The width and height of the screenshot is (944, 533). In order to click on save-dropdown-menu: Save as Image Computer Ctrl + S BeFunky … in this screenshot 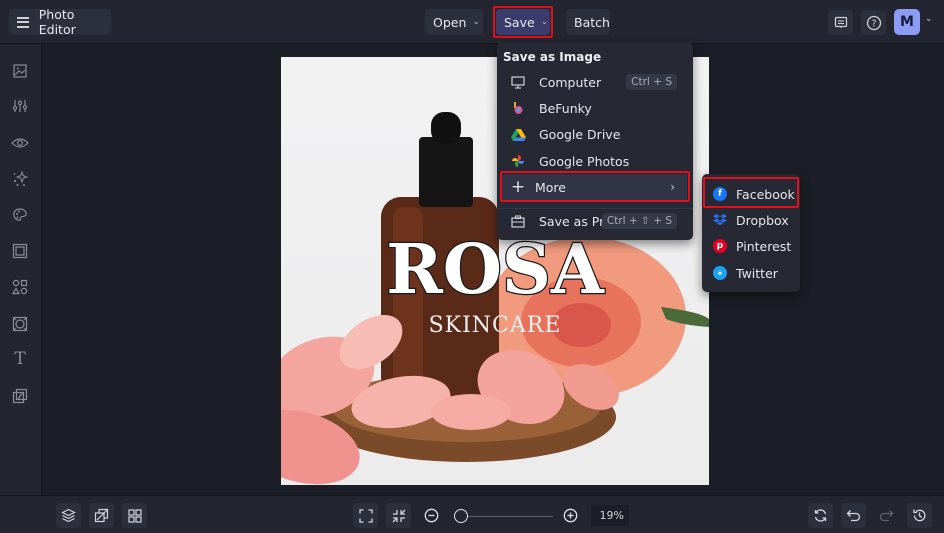, I will do `click(595, 141)`.